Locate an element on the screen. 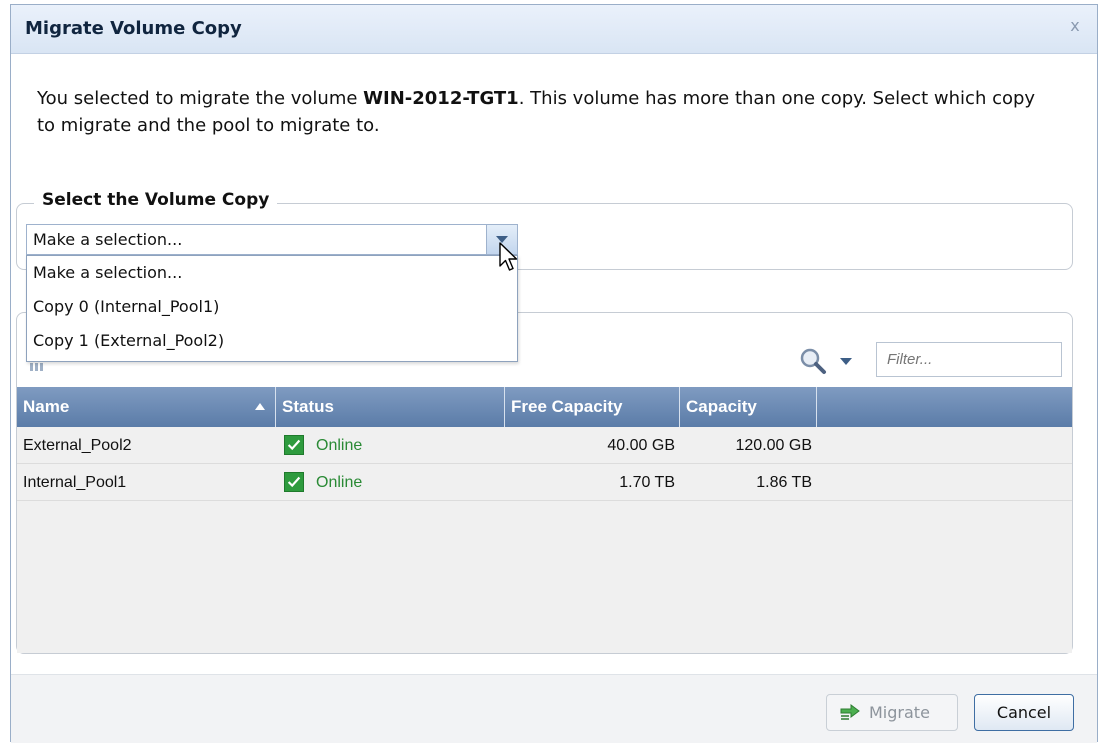  table-row: Internal_Pool1 Online 1.70 TB 1.86 TB is located at coordinates (544, 482).